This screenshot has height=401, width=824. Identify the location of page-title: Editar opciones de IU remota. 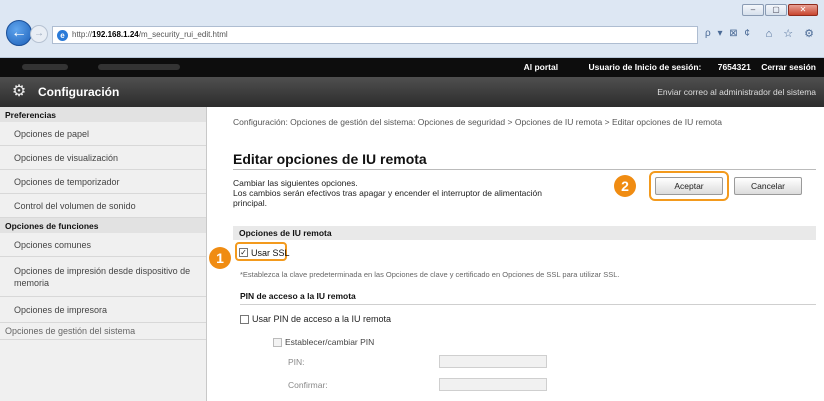
(330, 159).